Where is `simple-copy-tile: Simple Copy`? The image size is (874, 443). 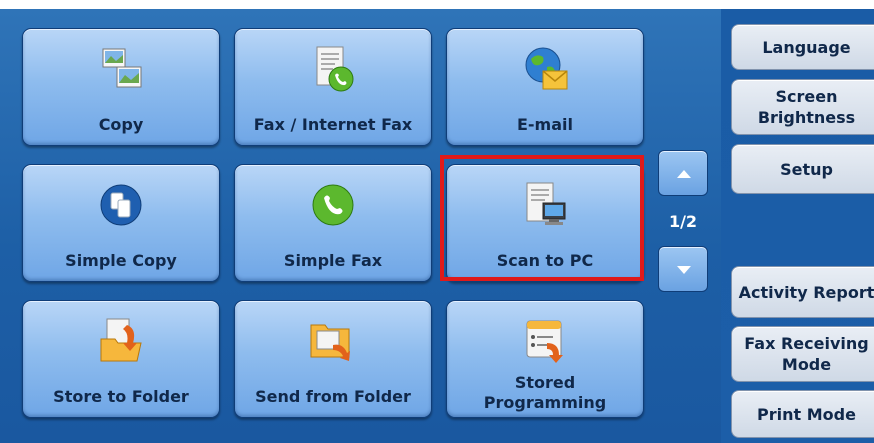 simple-copy-tile: Simple Copy is located at coordinates (121, 223).